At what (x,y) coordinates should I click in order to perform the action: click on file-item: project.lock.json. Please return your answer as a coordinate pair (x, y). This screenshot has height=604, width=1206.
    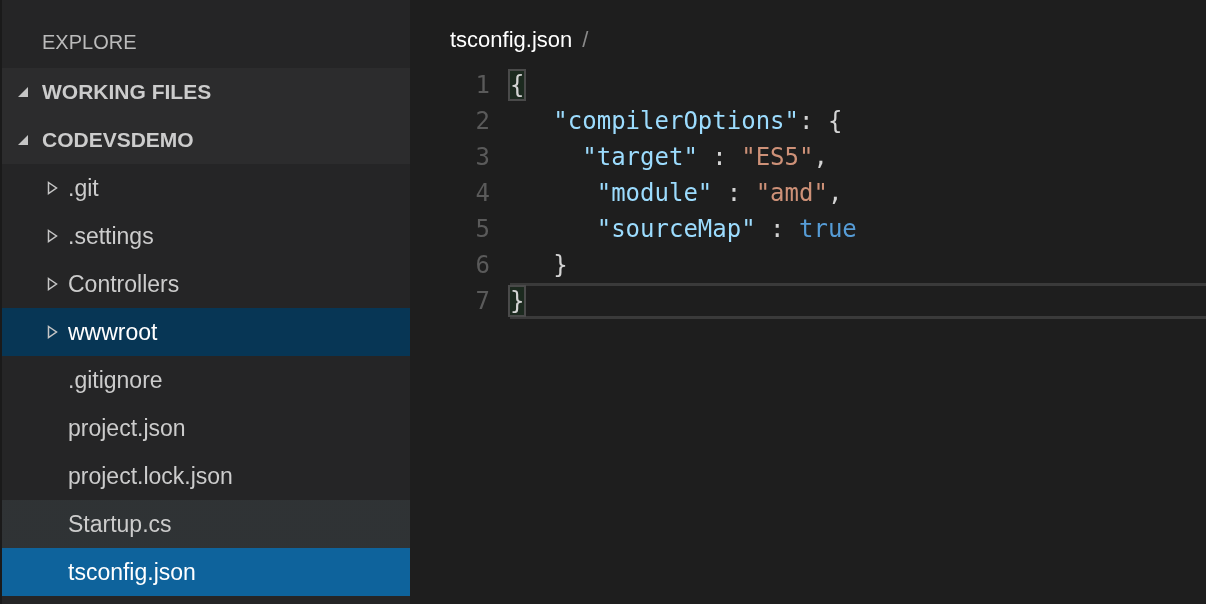
    Looking at the image, I should click on (206, 476).